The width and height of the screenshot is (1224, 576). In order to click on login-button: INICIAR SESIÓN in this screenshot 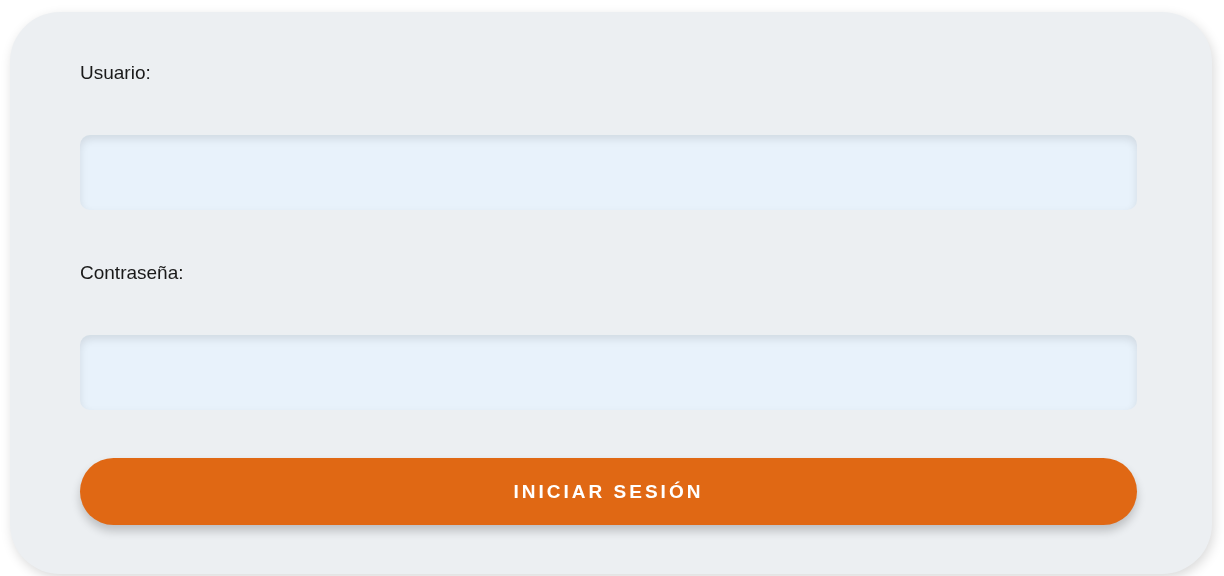, I will do `click(608, 491)`.